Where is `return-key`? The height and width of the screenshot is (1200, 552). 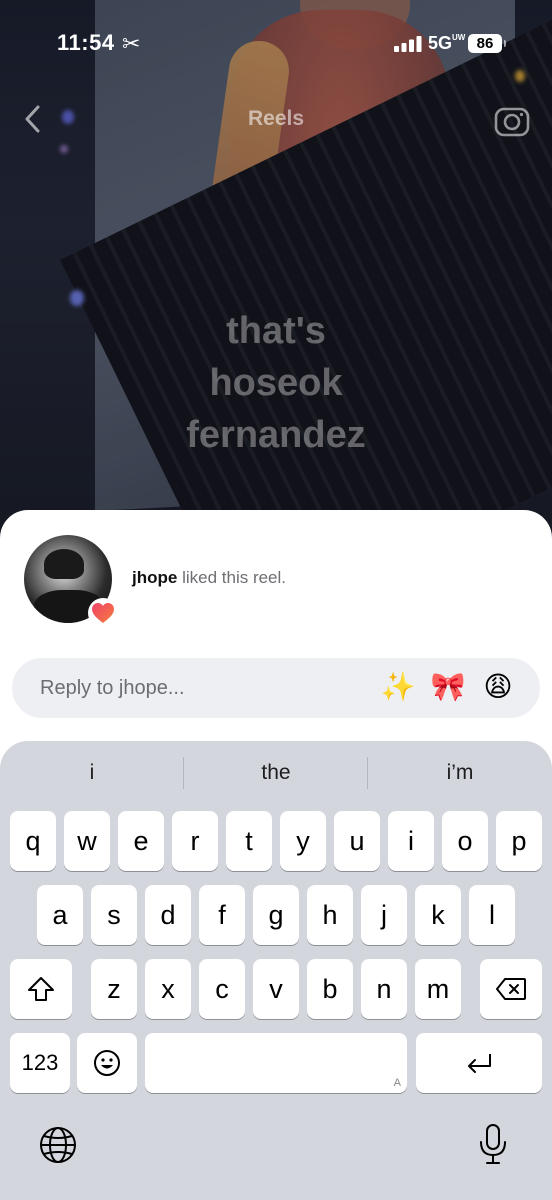 return-key is located at coordinates (479, 1063).